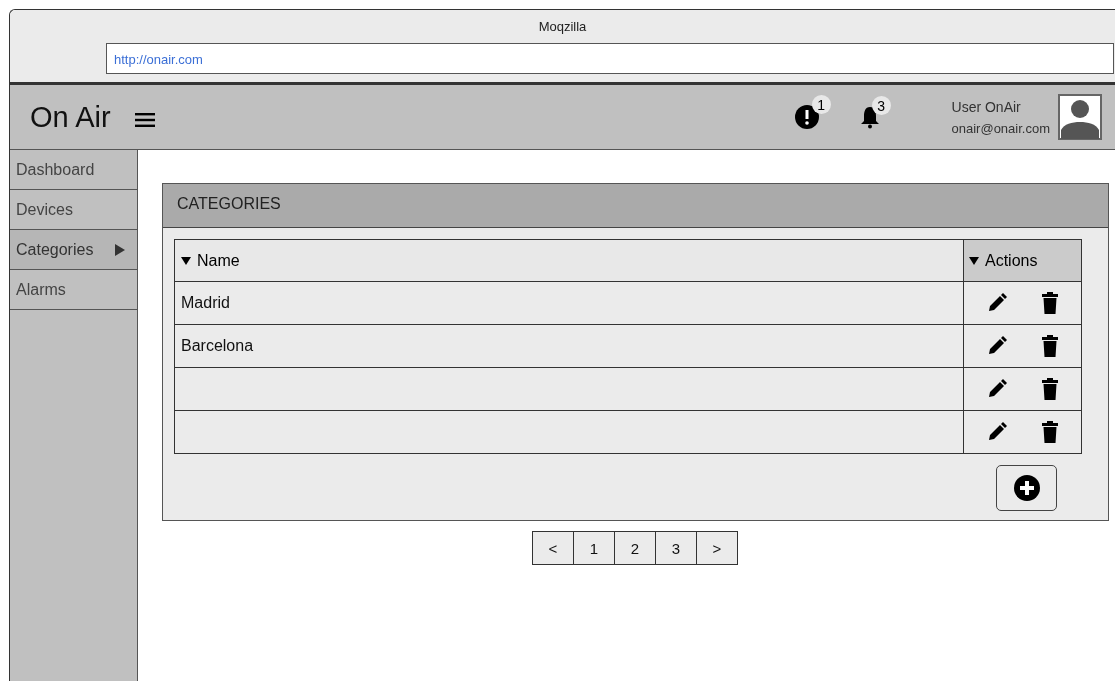 The image size is (1115, 681). I want to click on panel-title: CATEGORIES, so click(635, 206).